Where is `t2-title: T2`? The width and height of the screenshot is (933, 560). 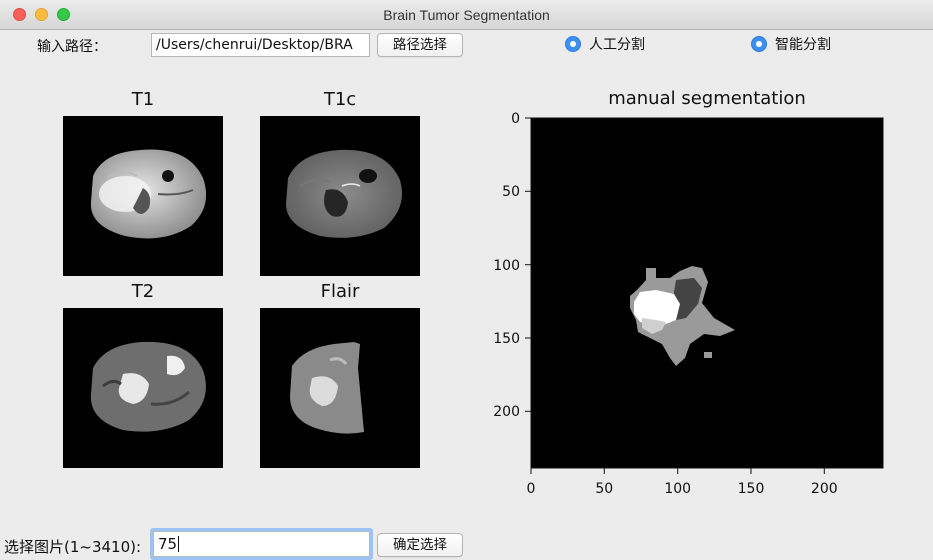
t2-title: T2 is located at coordinates (143, 291).